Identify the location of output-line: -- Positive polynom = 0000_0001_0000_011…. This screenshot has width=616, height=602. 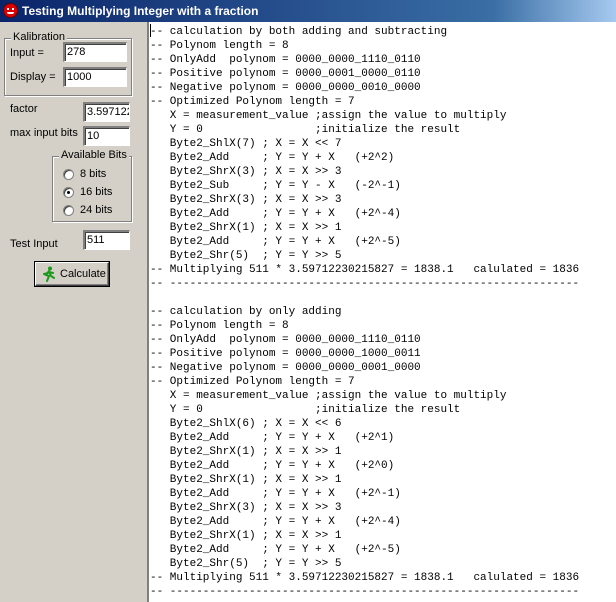
(285, 74).